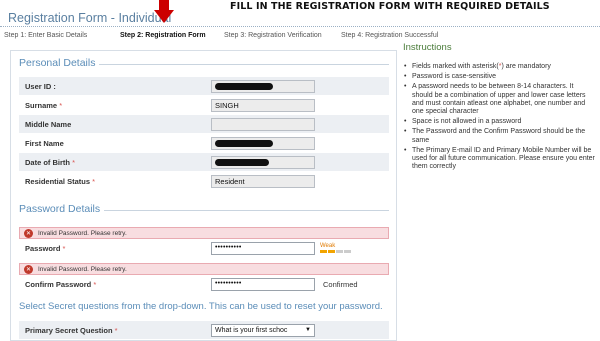 This screenshot has height=341, width=600. I want to click on instruction-item: • Space is not allowed in a password, so click(499, 122).